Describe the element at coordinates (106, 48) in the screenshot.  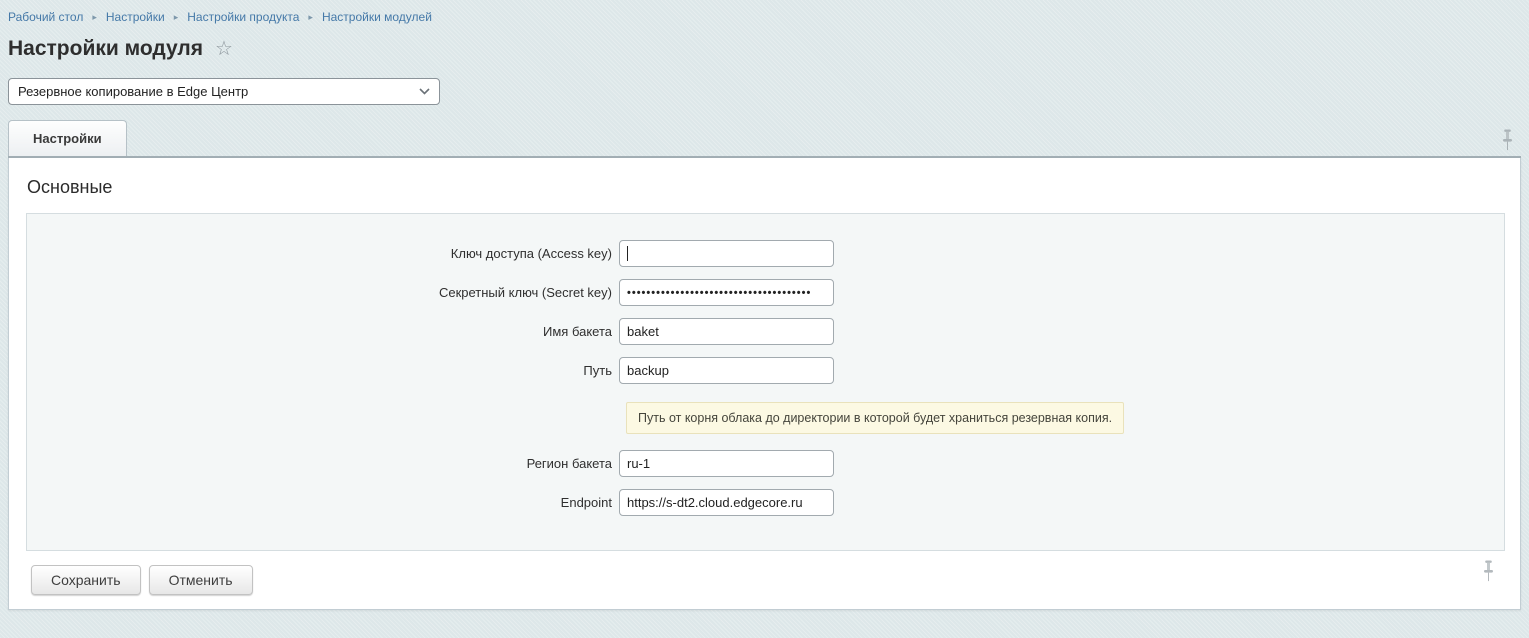
I see `page-title: Настройки модуля` at that location.